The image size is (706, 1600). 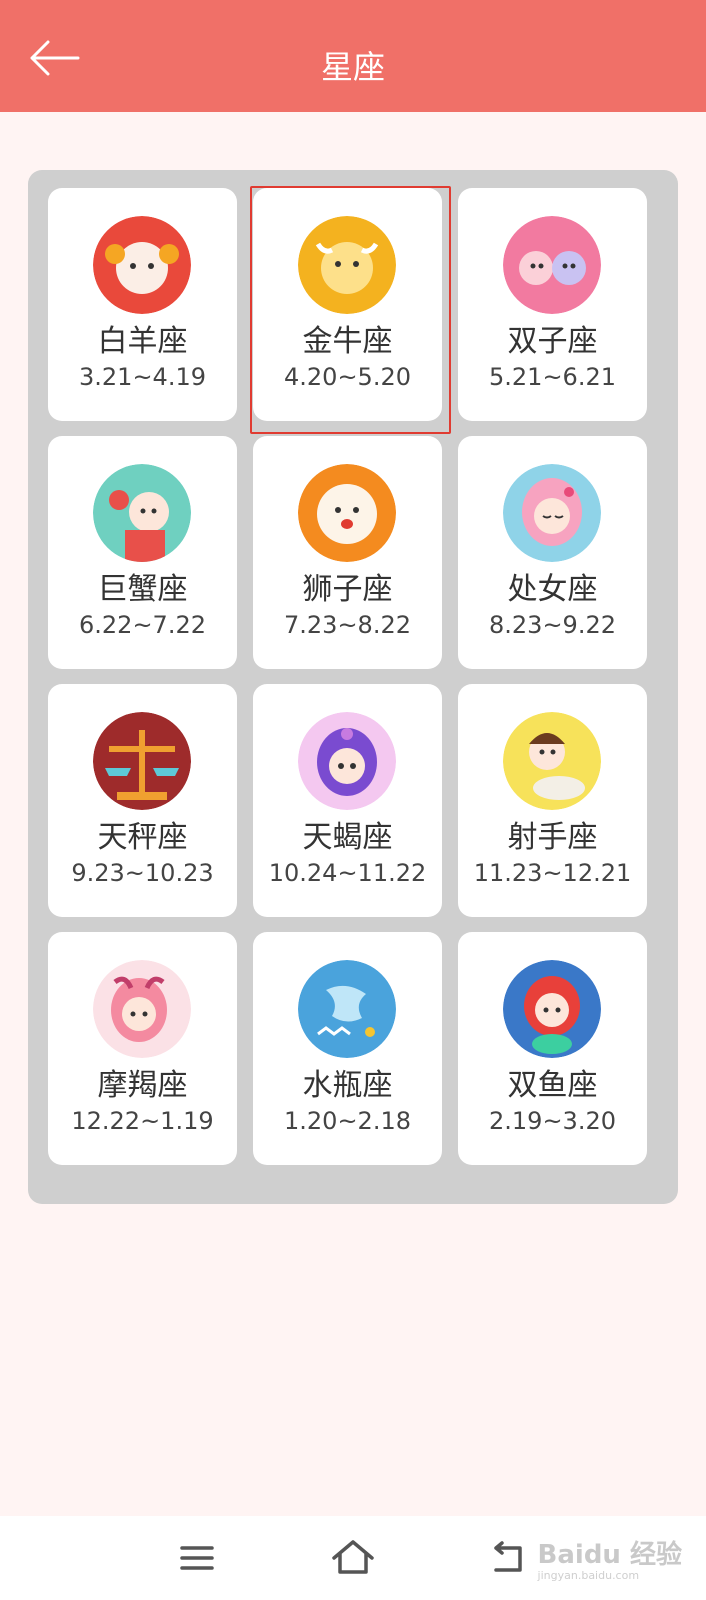 I want to click on zodiac-name: 巨蟹座, so click(x=142, y=589).